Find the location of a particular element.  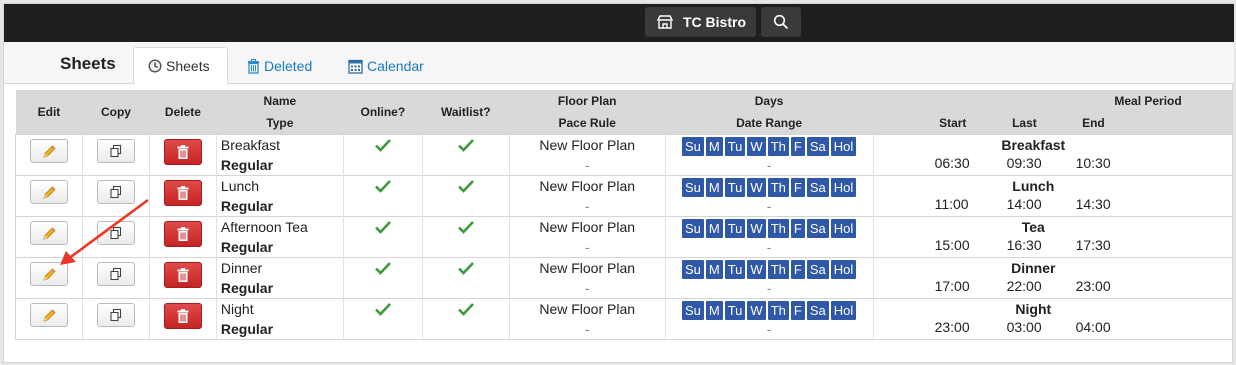

start-time: 17:00 is located at coordinates (952, 285).